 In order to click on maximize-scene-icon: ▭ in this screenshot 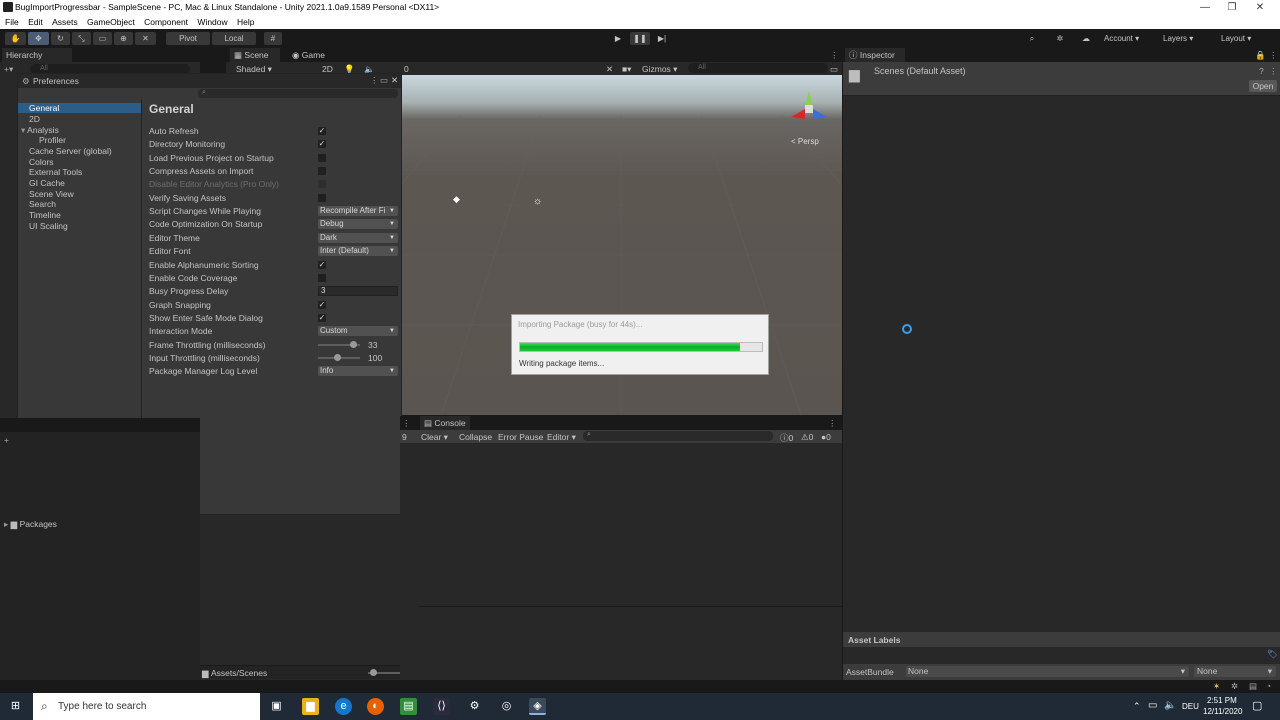, I will do `click(834, 69)`.